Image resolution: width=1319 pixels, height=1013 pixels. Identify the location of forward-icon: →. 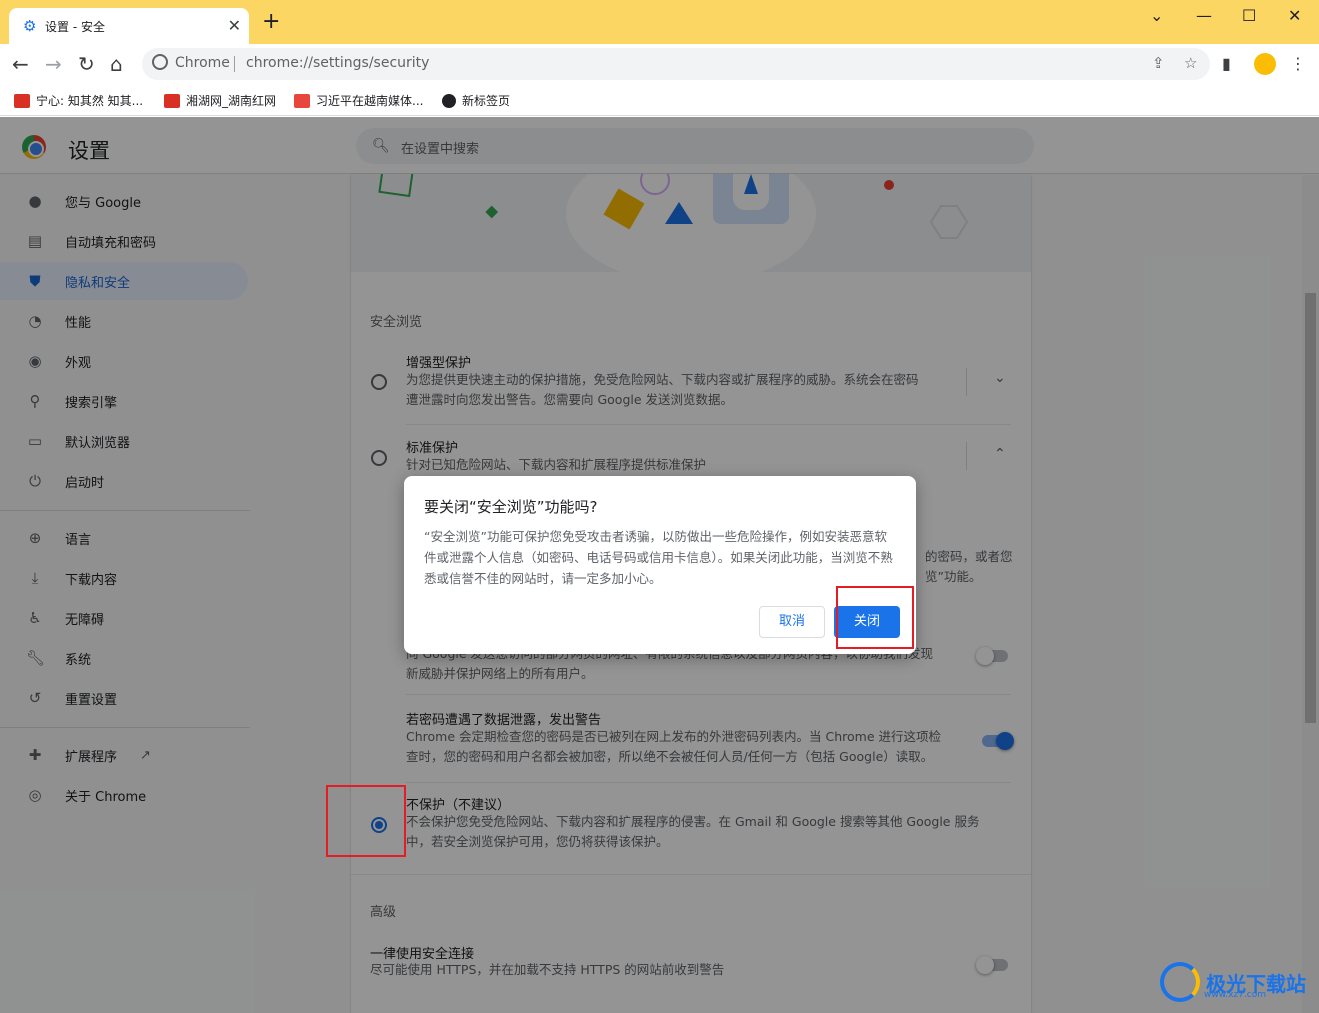
(53, 64).